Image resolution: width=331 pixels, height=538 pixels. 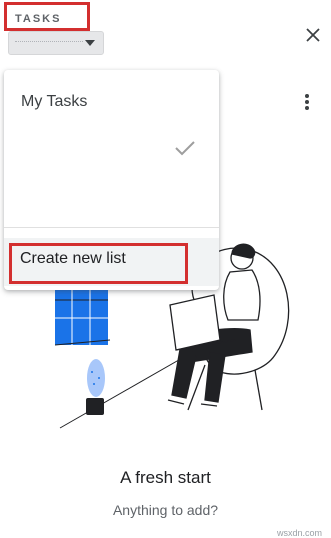 What do you see at coordinates (300, 533) in the screenshot?
I see `watermark: wsxdn.com` at bounding box center [300, 533].